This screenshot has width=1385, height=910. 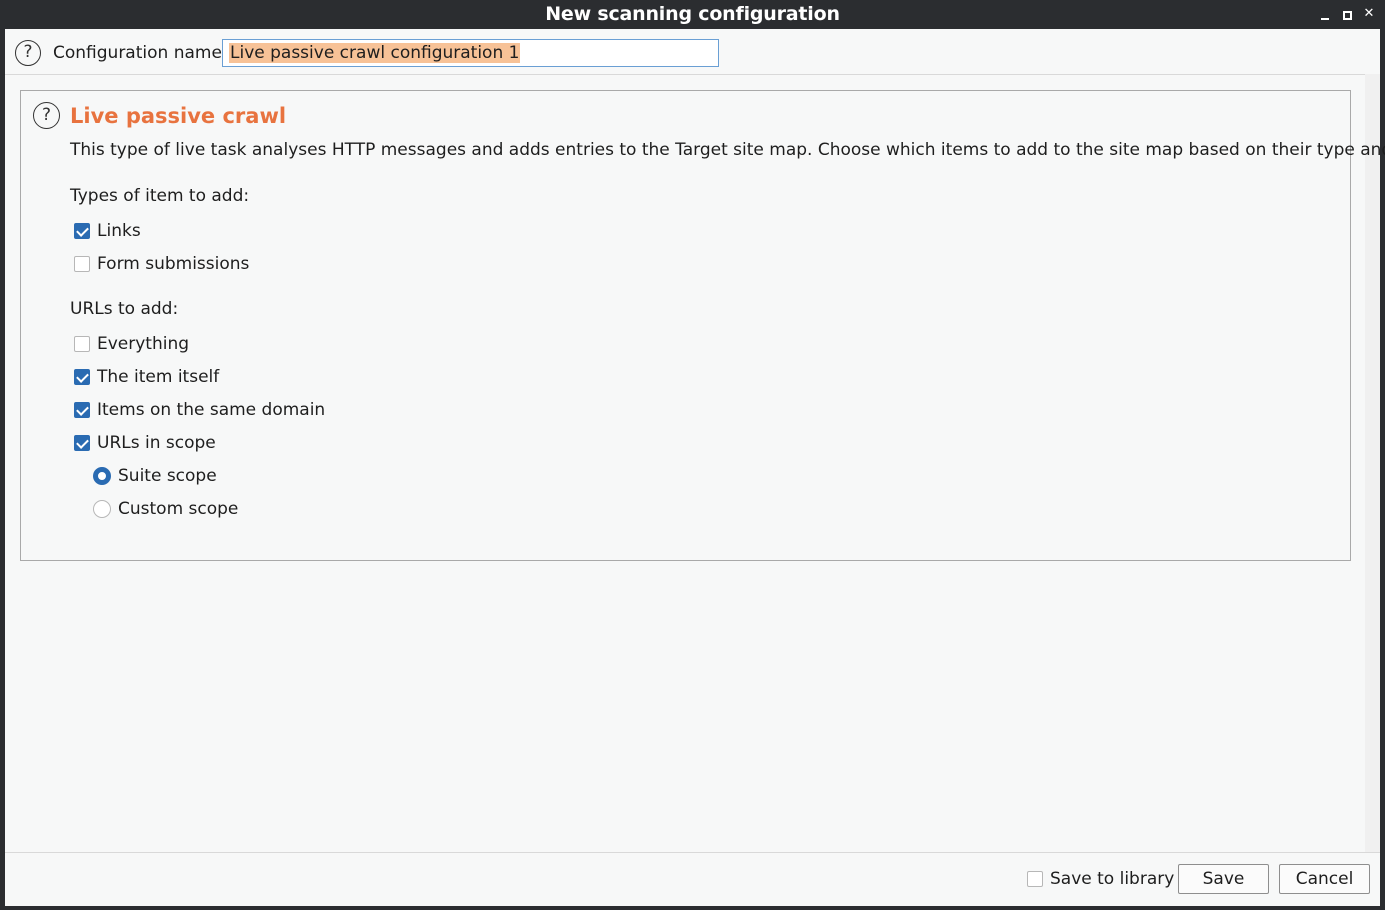 I want to click on suite-scope-radio-option: Suite scope, so click(x=155, y=476).